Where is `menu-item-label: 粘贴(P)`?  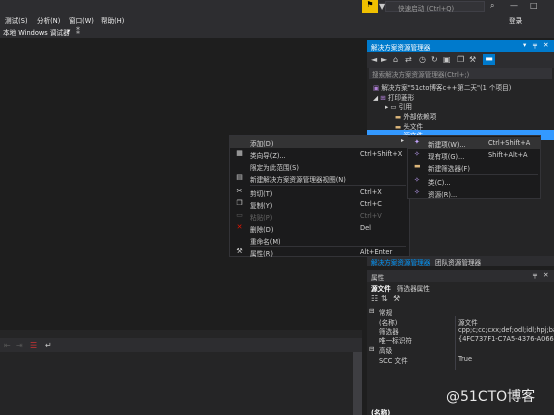
menu-item-label: 粘贴(P) is located at coordinates (261, 218).